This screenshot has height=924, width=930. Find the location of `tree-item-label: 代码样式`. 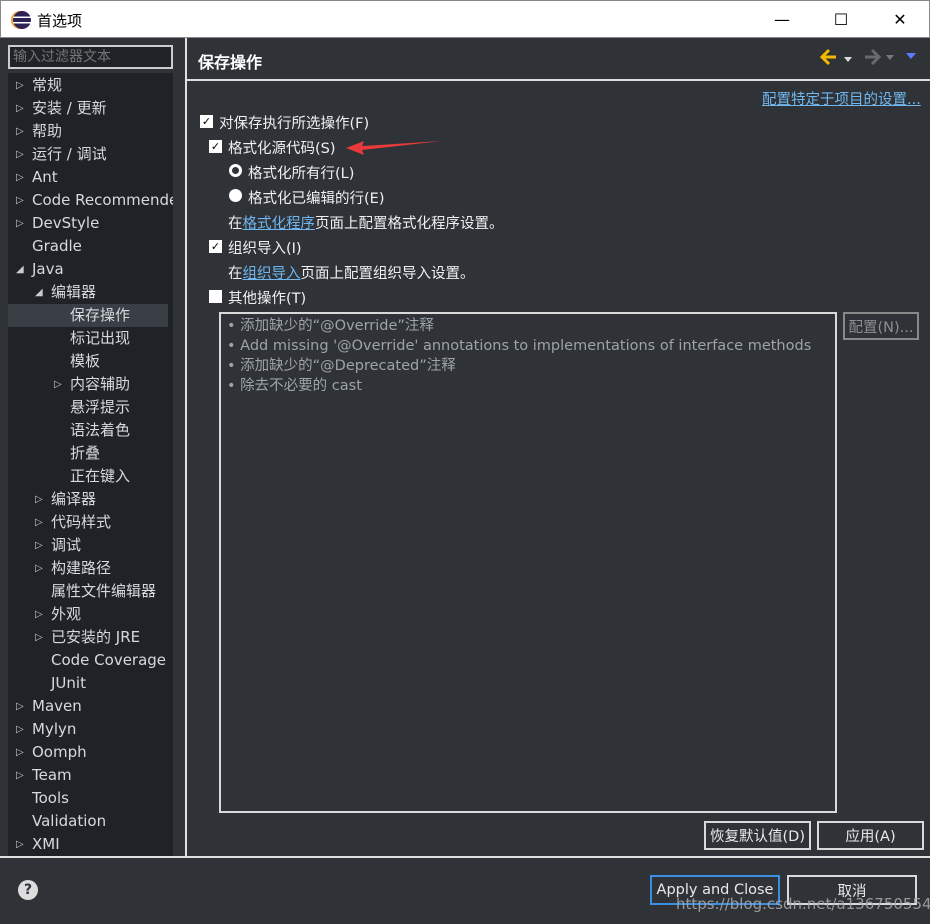

tree-item-label: 代码样式 is located at coordinates (81, 522).